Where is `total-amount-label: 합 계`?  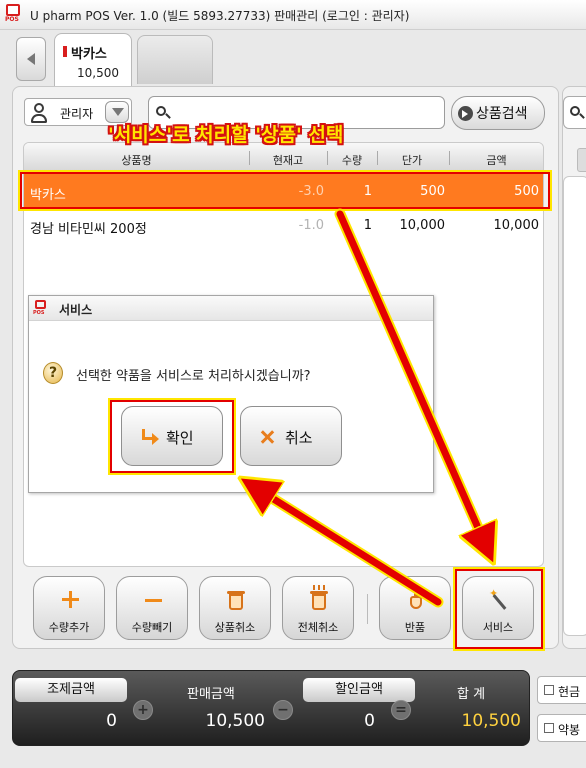 total-amount-label: 합 계 is located at coordinates (471, 694).